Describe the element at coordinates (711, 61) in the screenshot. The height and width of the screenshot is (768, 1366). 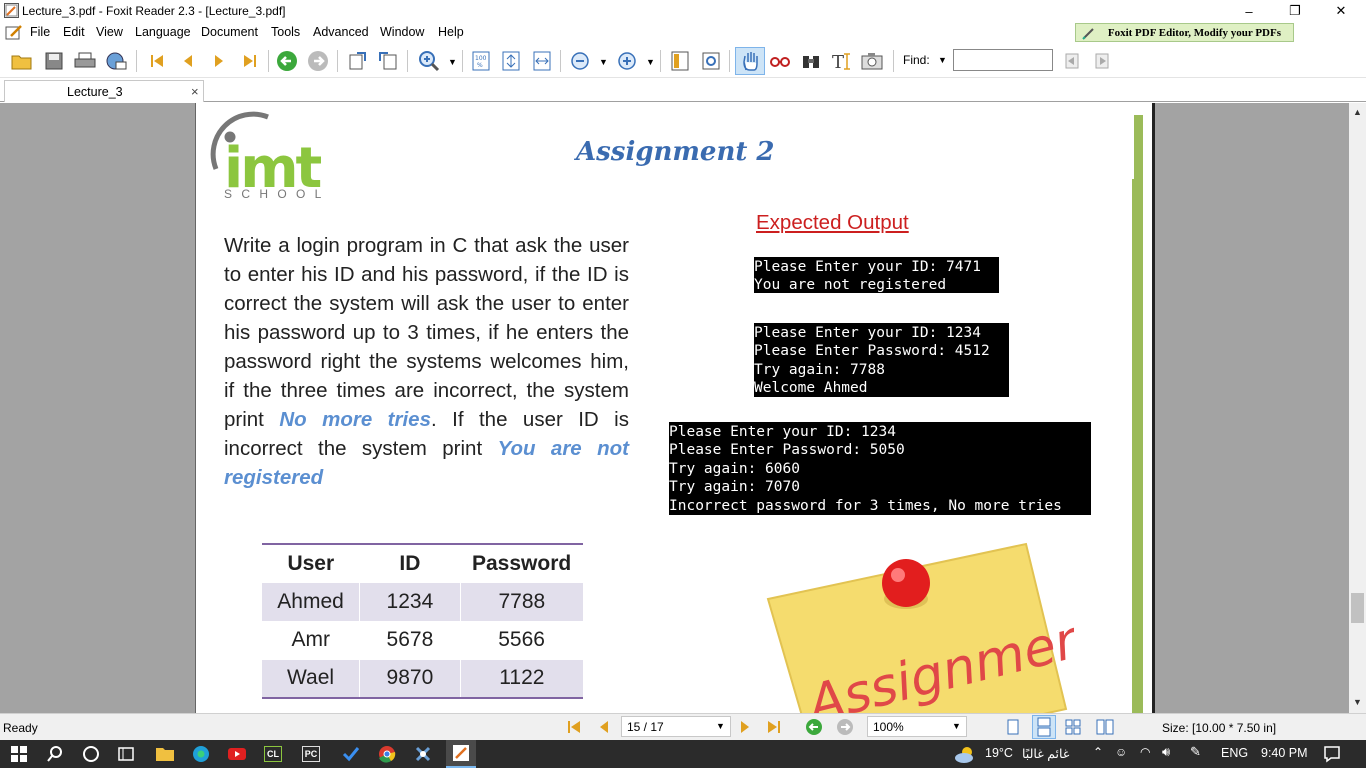
I see `full-screen-icon` at that location.